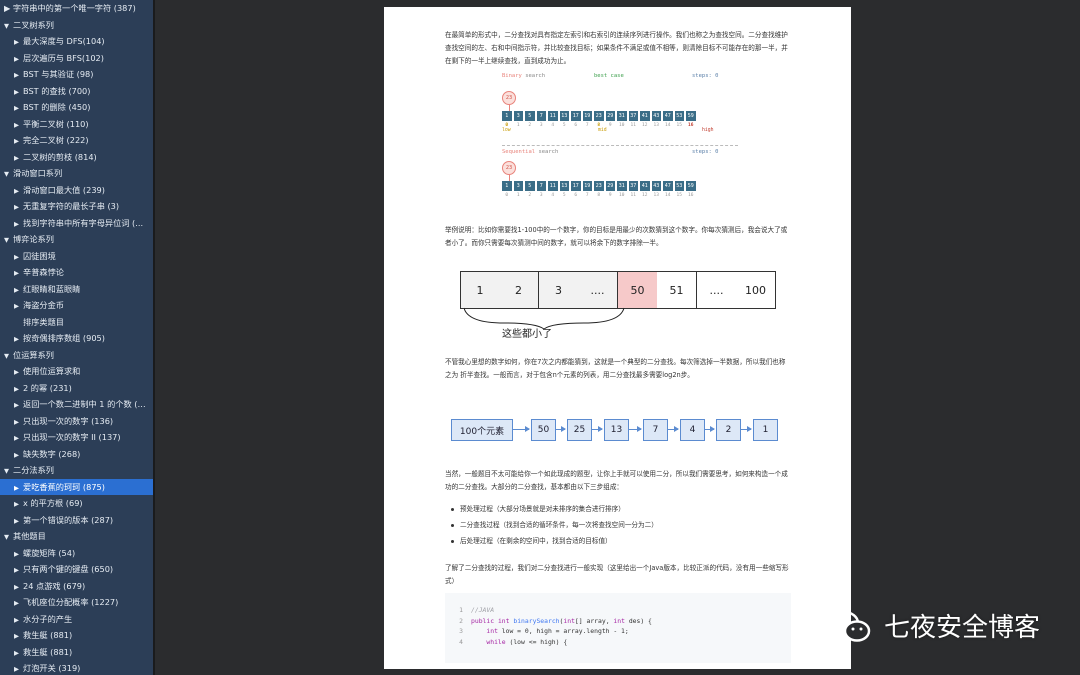 The height and width of the screenshot is (675, 1080). Describe the element at coordinates (76, 536) in the screenshot. I see `sidebar-category: ▼ 其他题目` at that location.